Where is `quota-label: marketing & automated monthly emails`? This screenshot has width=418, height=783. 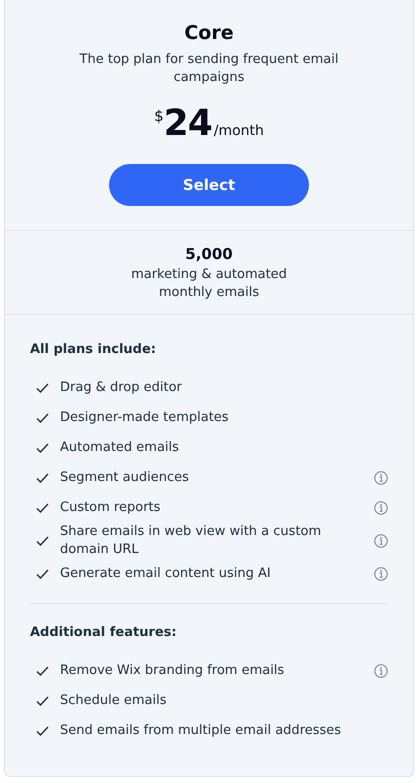 quota-label: marketing & automated monthly emails is located at coordinates (209, 284).